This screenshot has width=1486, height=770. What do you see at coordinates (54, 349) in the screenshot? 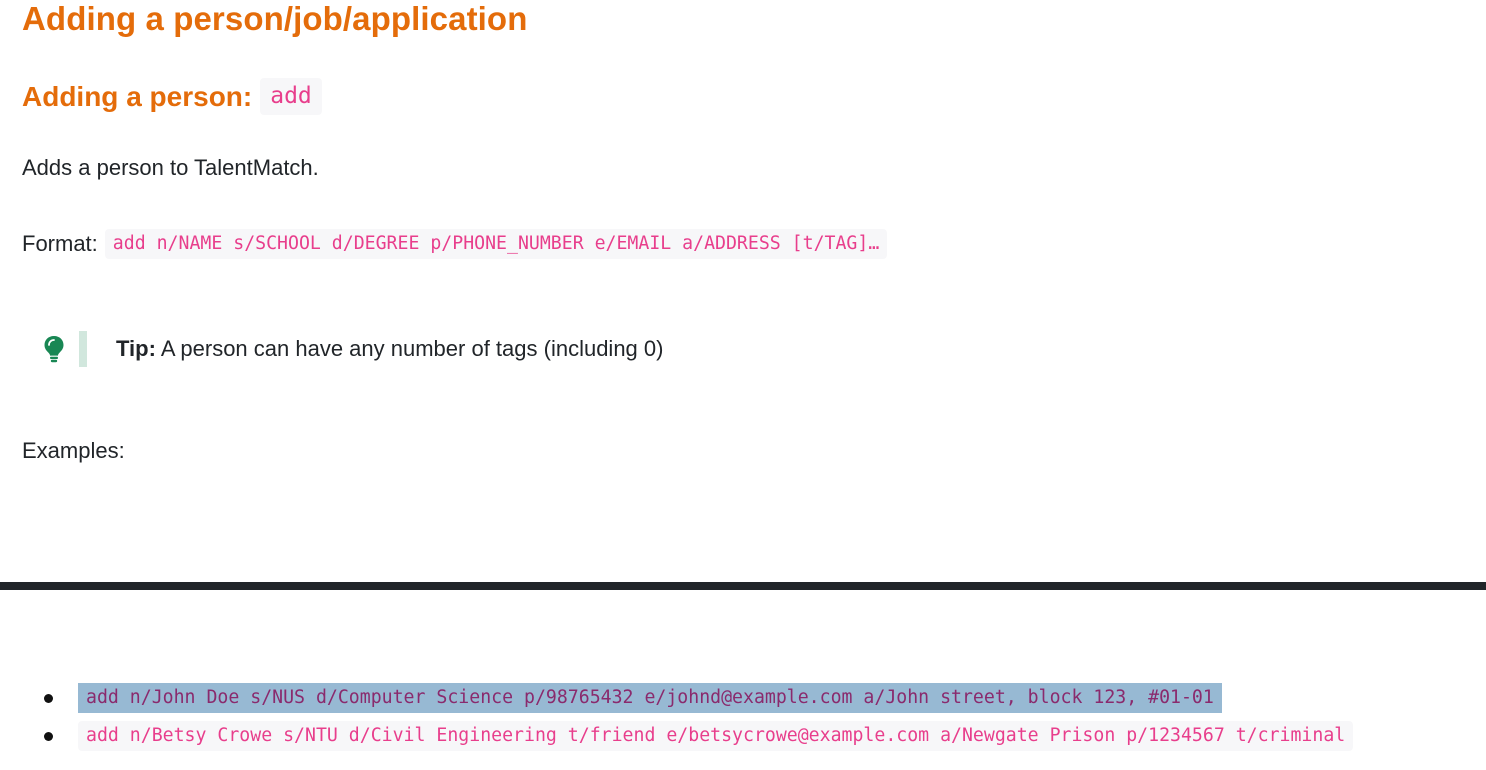
I see `lightbulb-icon` at bounding box center [54, 349].